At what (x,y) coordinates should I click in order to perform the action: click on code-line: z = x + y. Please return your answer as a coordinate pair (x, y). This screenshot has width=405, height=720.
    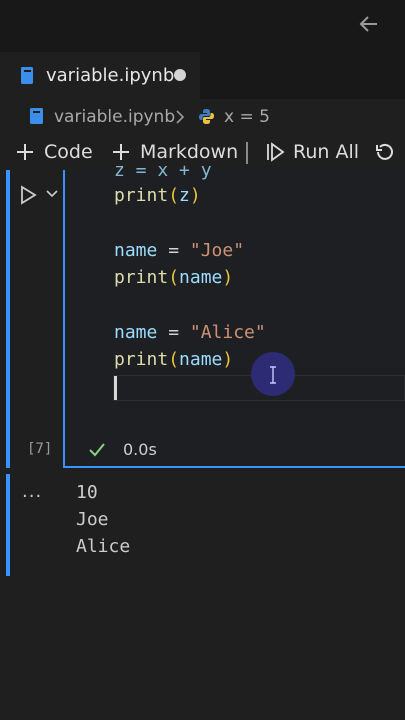
    Looking at the image, I should click on (163, 170).